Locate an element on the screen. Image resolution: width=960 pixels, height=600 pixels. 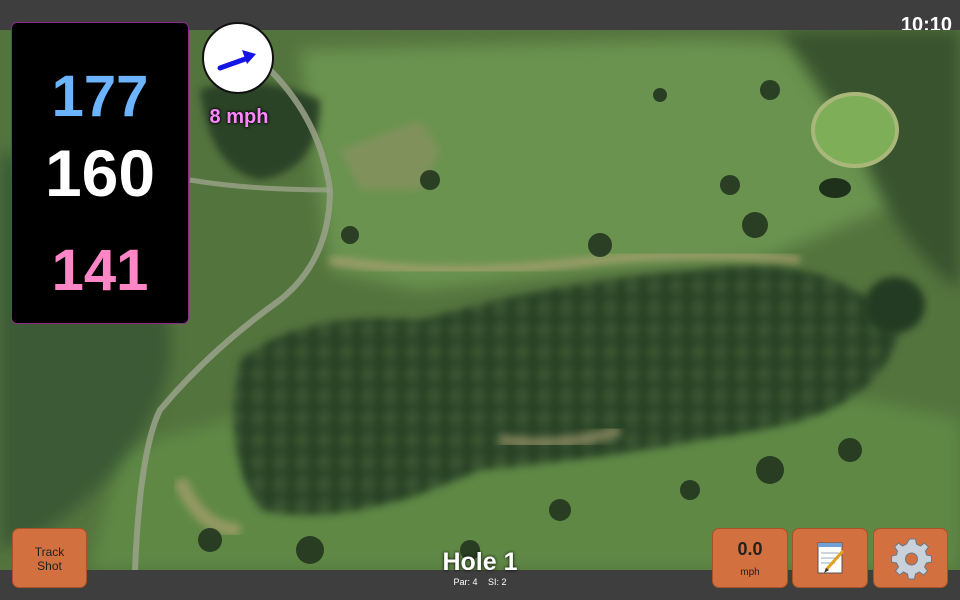
track-shot-button: Track Shot is located at coordinates (49, 558).